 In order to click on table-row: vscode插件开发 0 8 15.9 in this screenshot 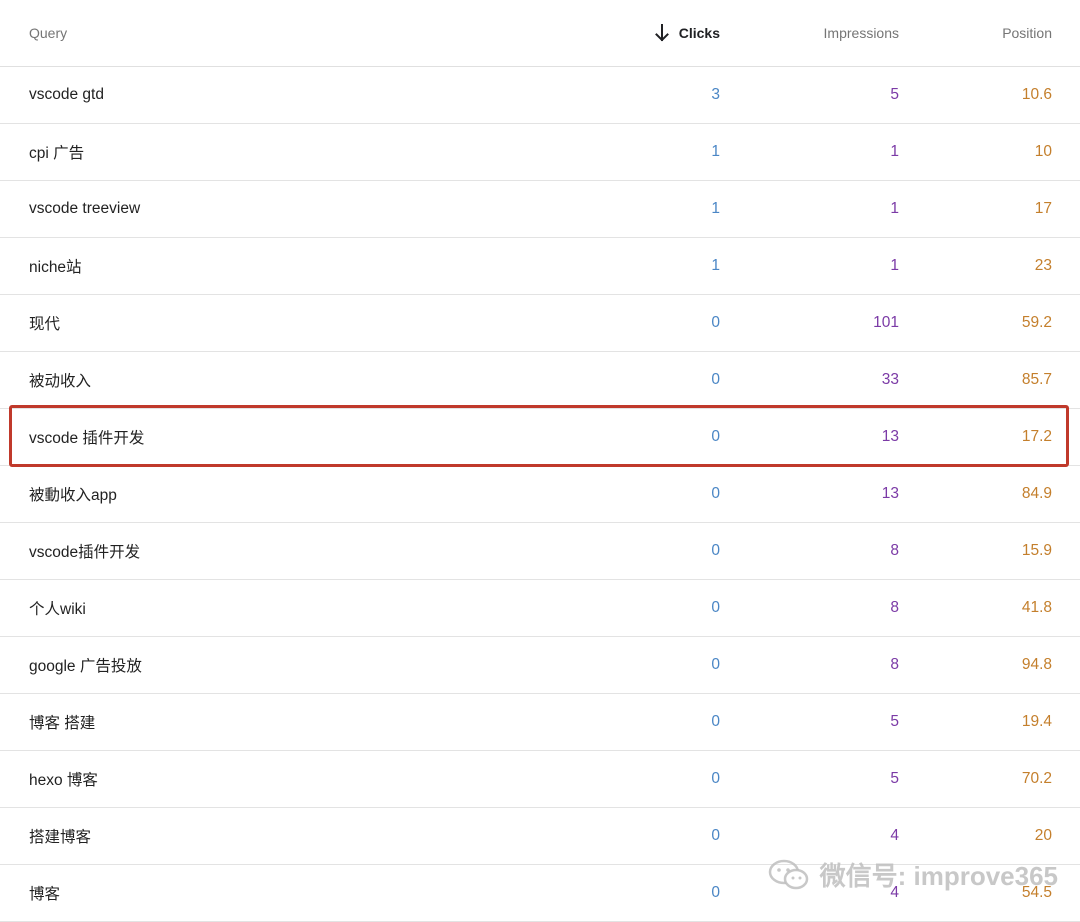, I will do `click(540, 551)`.